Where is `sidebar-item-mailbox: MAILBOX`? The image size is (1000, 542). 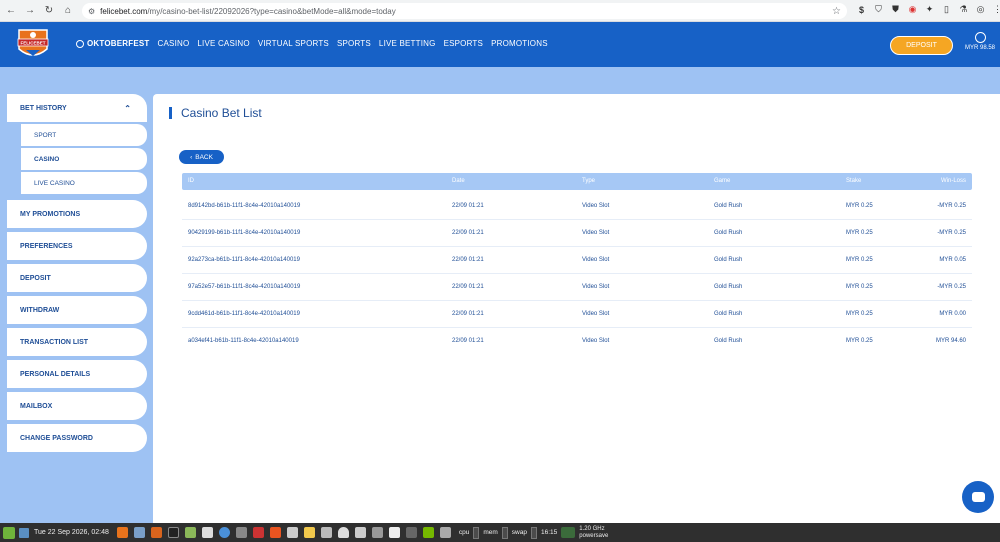
sidebar-item-mailbox: MAILBOX is located at coordinates (77, 406).